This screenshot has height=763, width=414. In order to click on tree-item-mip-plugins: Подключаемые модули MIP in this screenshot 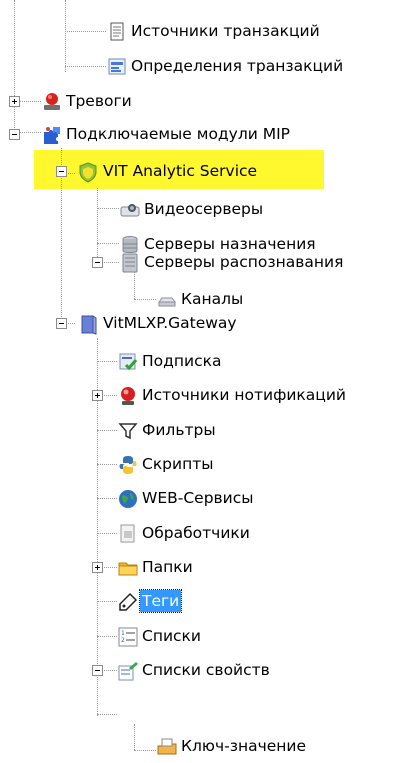, I will do `click(207, 134)`.